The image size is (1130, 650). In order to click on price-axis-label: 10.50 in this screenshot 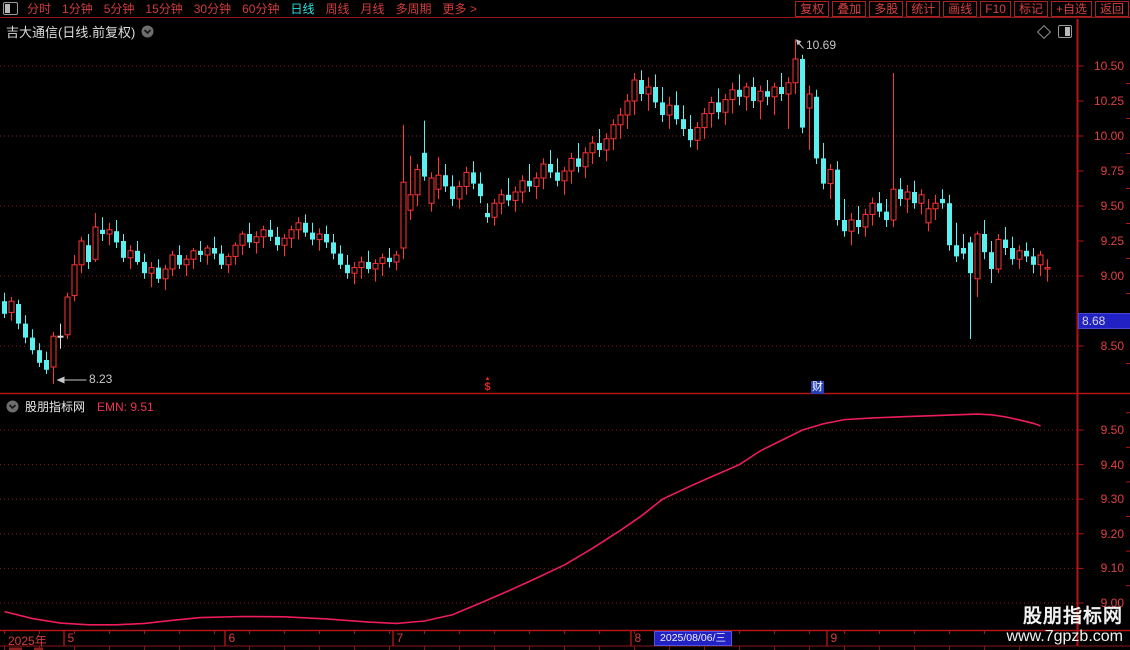, I will do `click(1108, 66)`.